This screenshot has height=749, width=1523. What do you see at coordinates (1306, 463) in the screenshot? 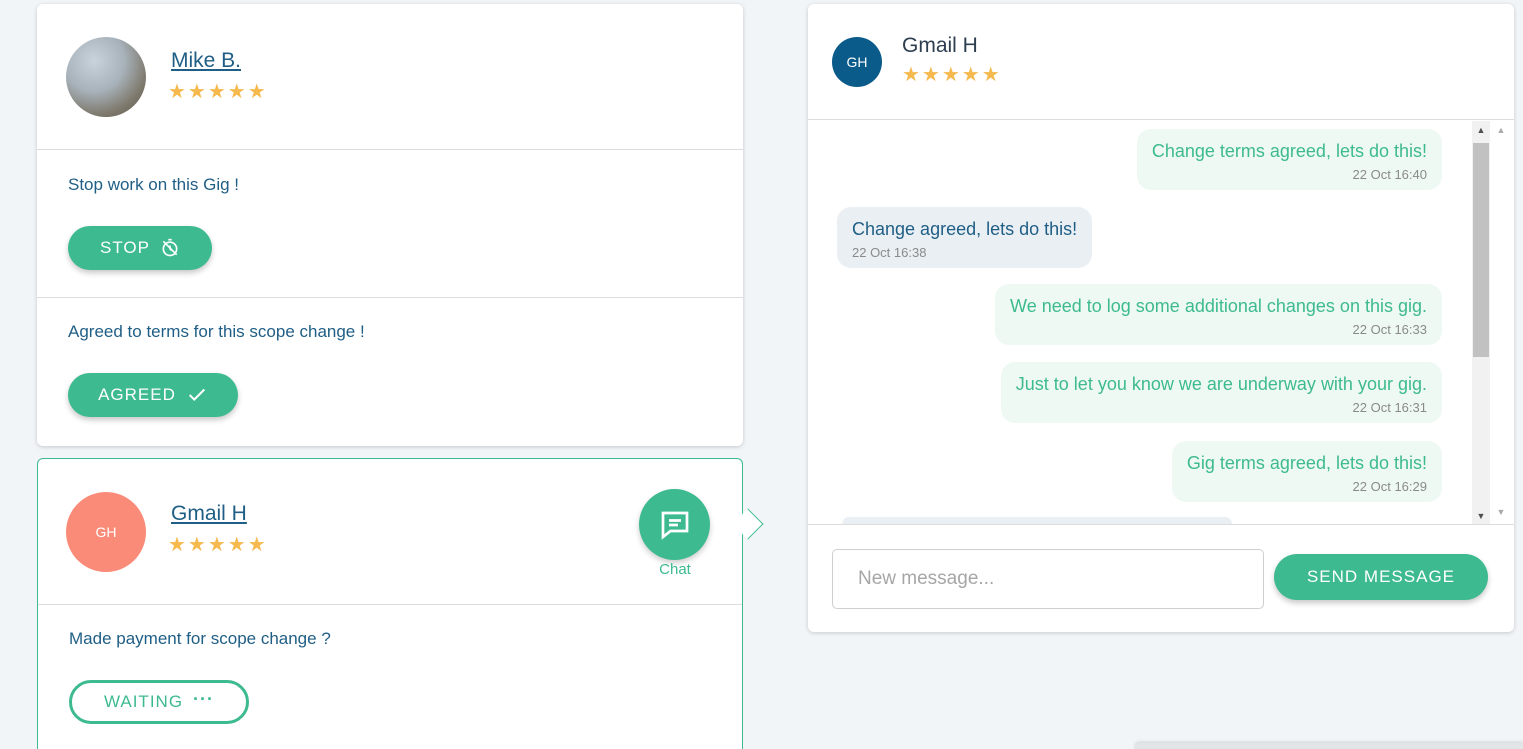
I see `message-text: Gig terms agreed, lets do this!` at bounding box center [1306, 463].